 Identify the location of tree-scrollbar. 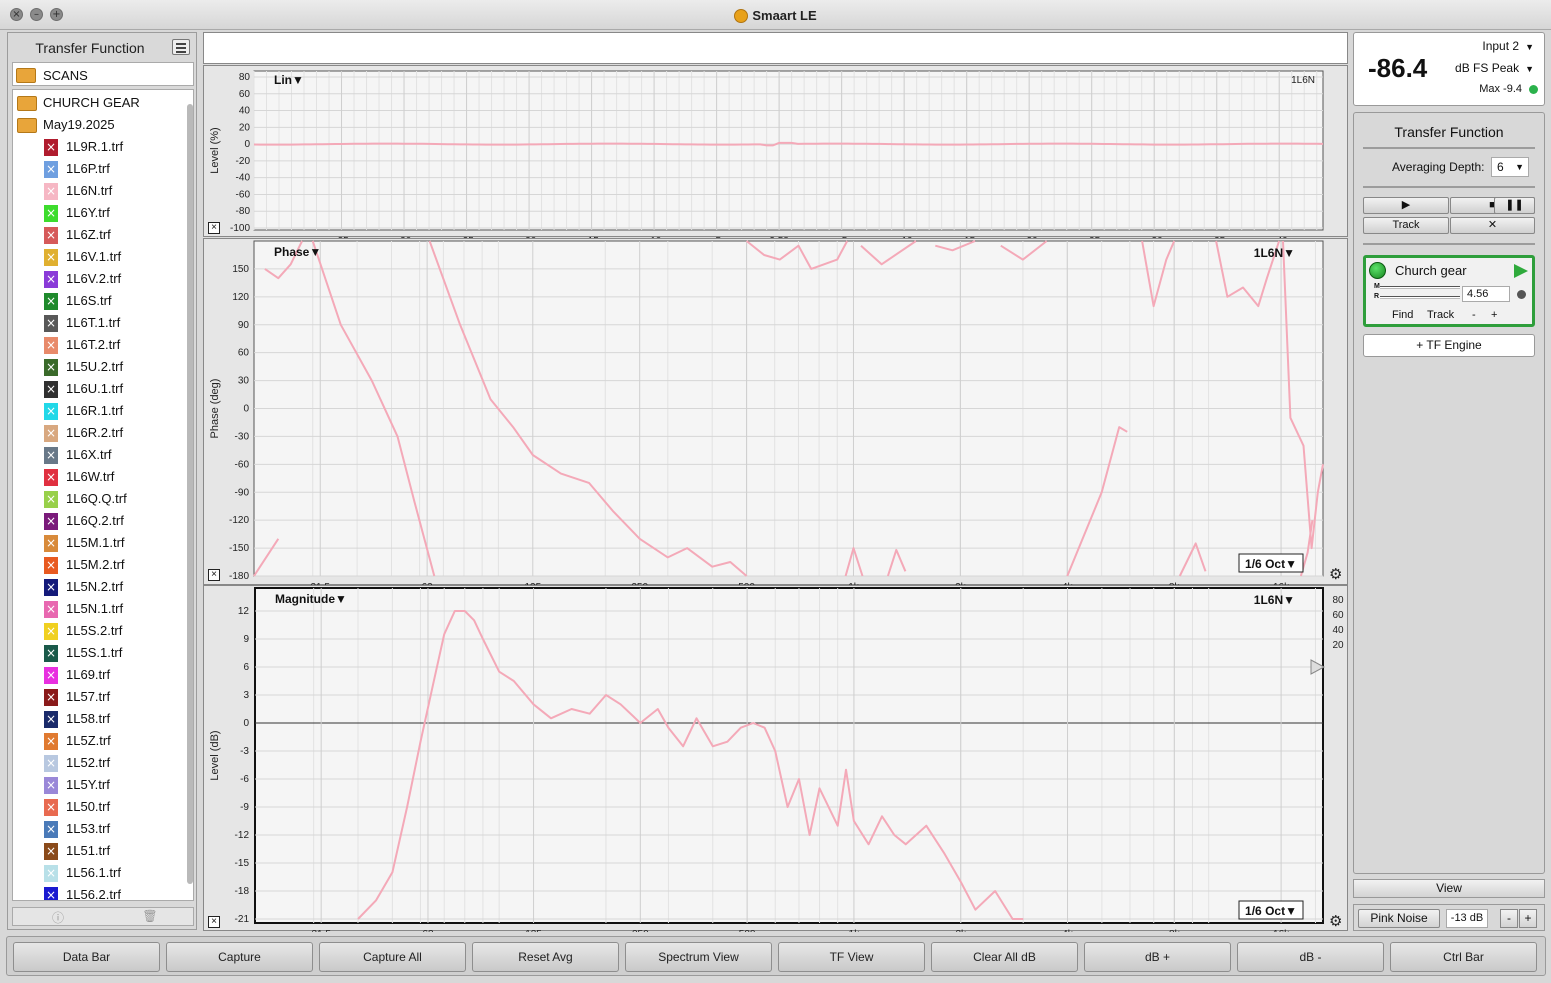
(189, 495).